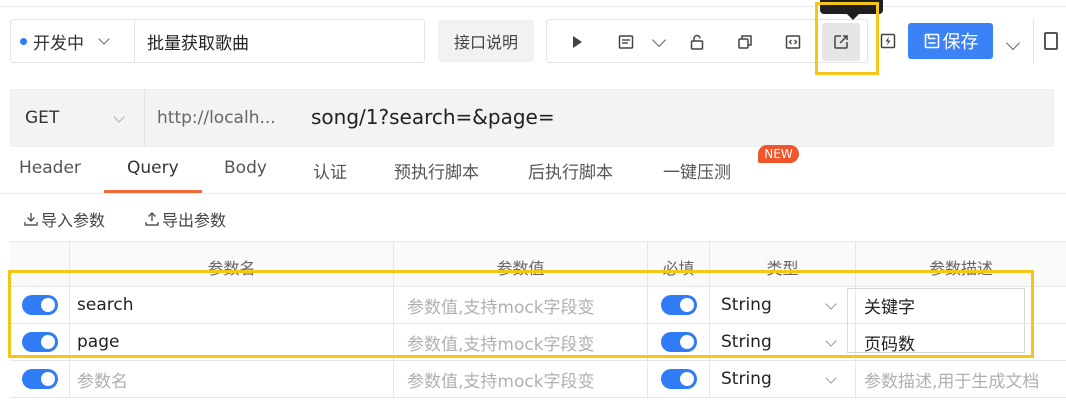  I want to click on method-label: GET, so click(42, 118).